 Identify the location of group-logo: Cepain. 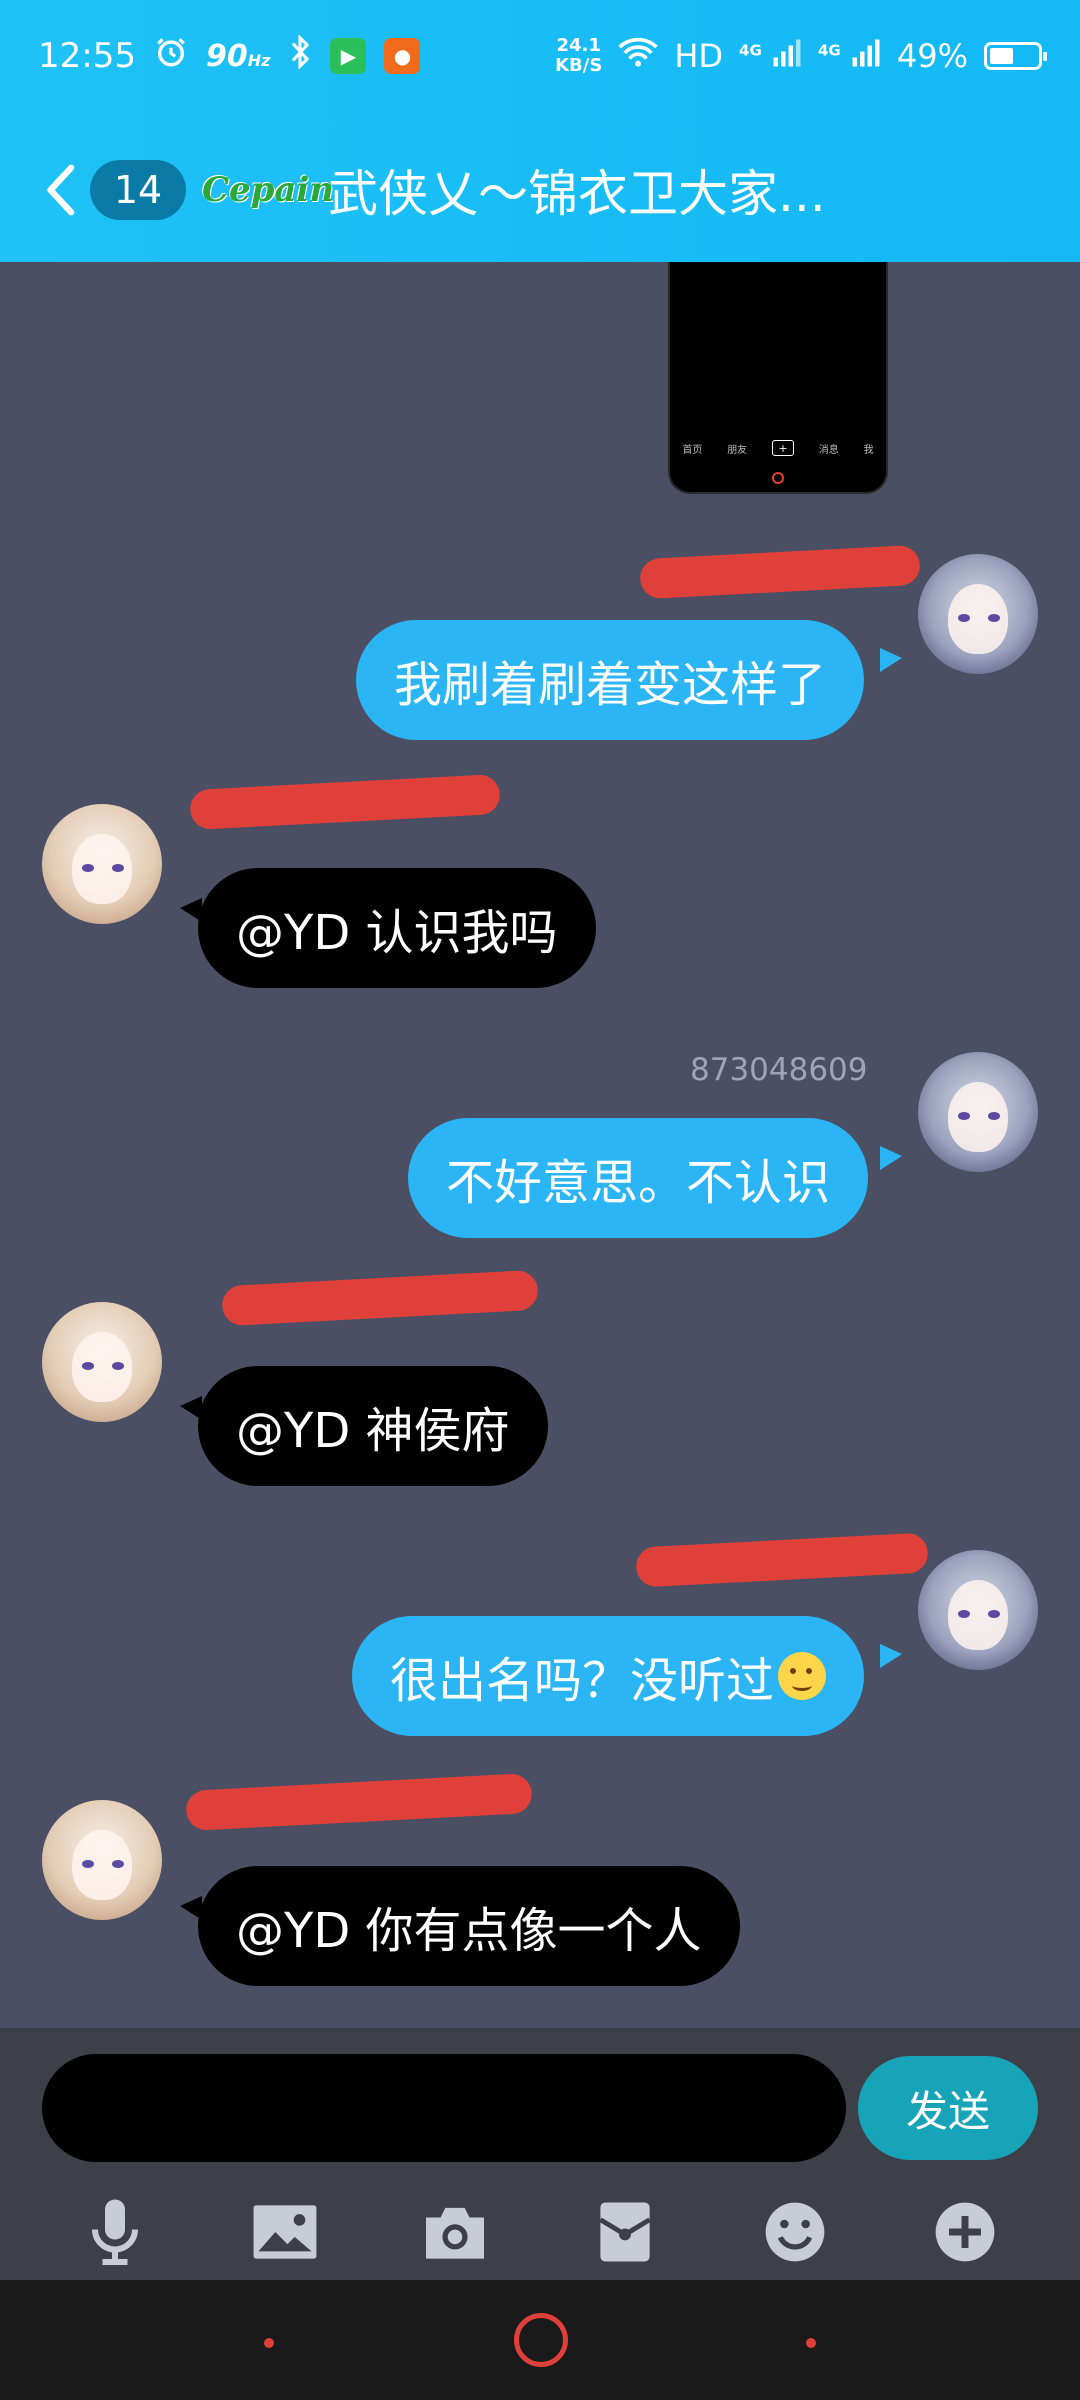
(268, 190).